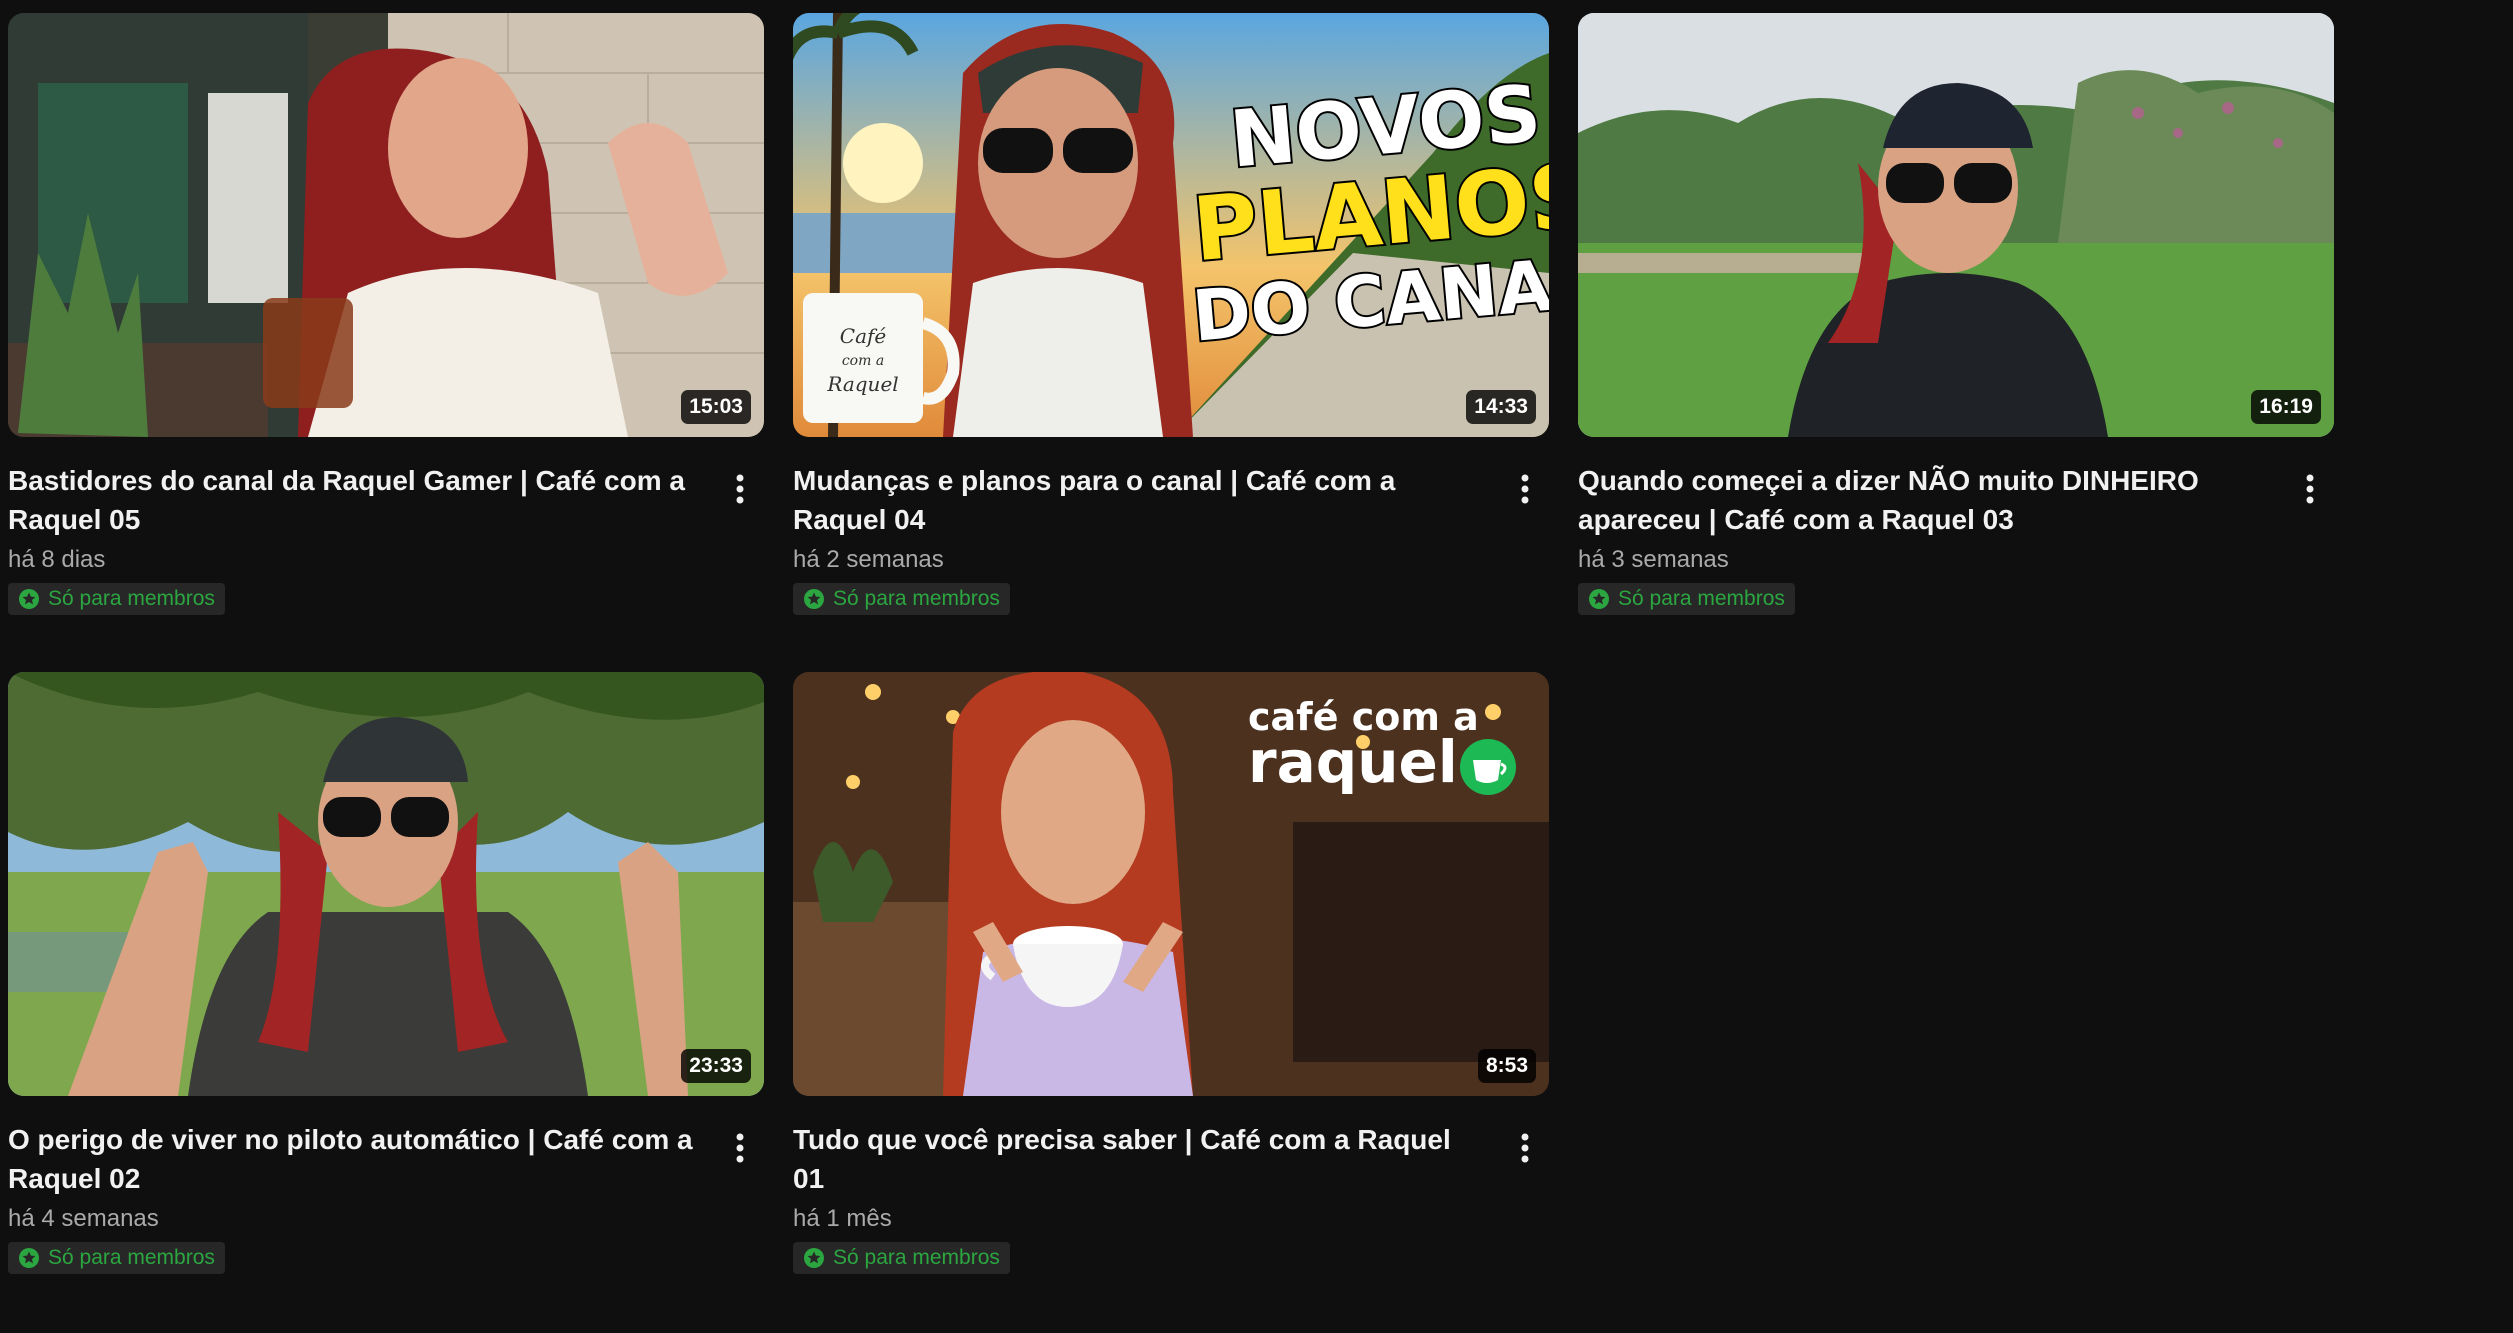  What do you see at coordinates (1506, 1066) in the screenshot?
I see `video-duration: 8:53` at bounding box center [1506, 1066].